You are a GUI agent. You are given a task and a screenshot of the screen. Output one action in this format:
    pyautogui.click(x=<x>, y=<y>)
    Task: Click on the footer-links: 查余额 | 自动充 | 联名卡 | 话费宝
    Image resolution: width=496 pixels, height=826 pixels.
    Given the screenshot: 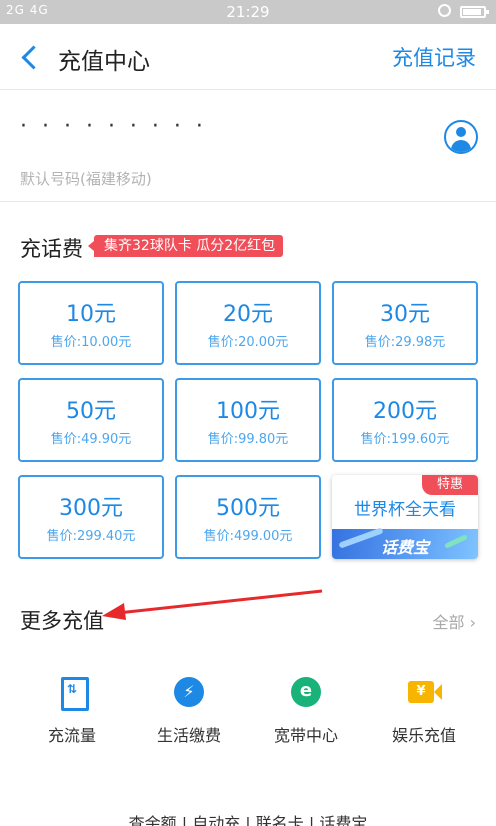 What is the action you would take?
    pyautogui.click(x=248, y=818)
    